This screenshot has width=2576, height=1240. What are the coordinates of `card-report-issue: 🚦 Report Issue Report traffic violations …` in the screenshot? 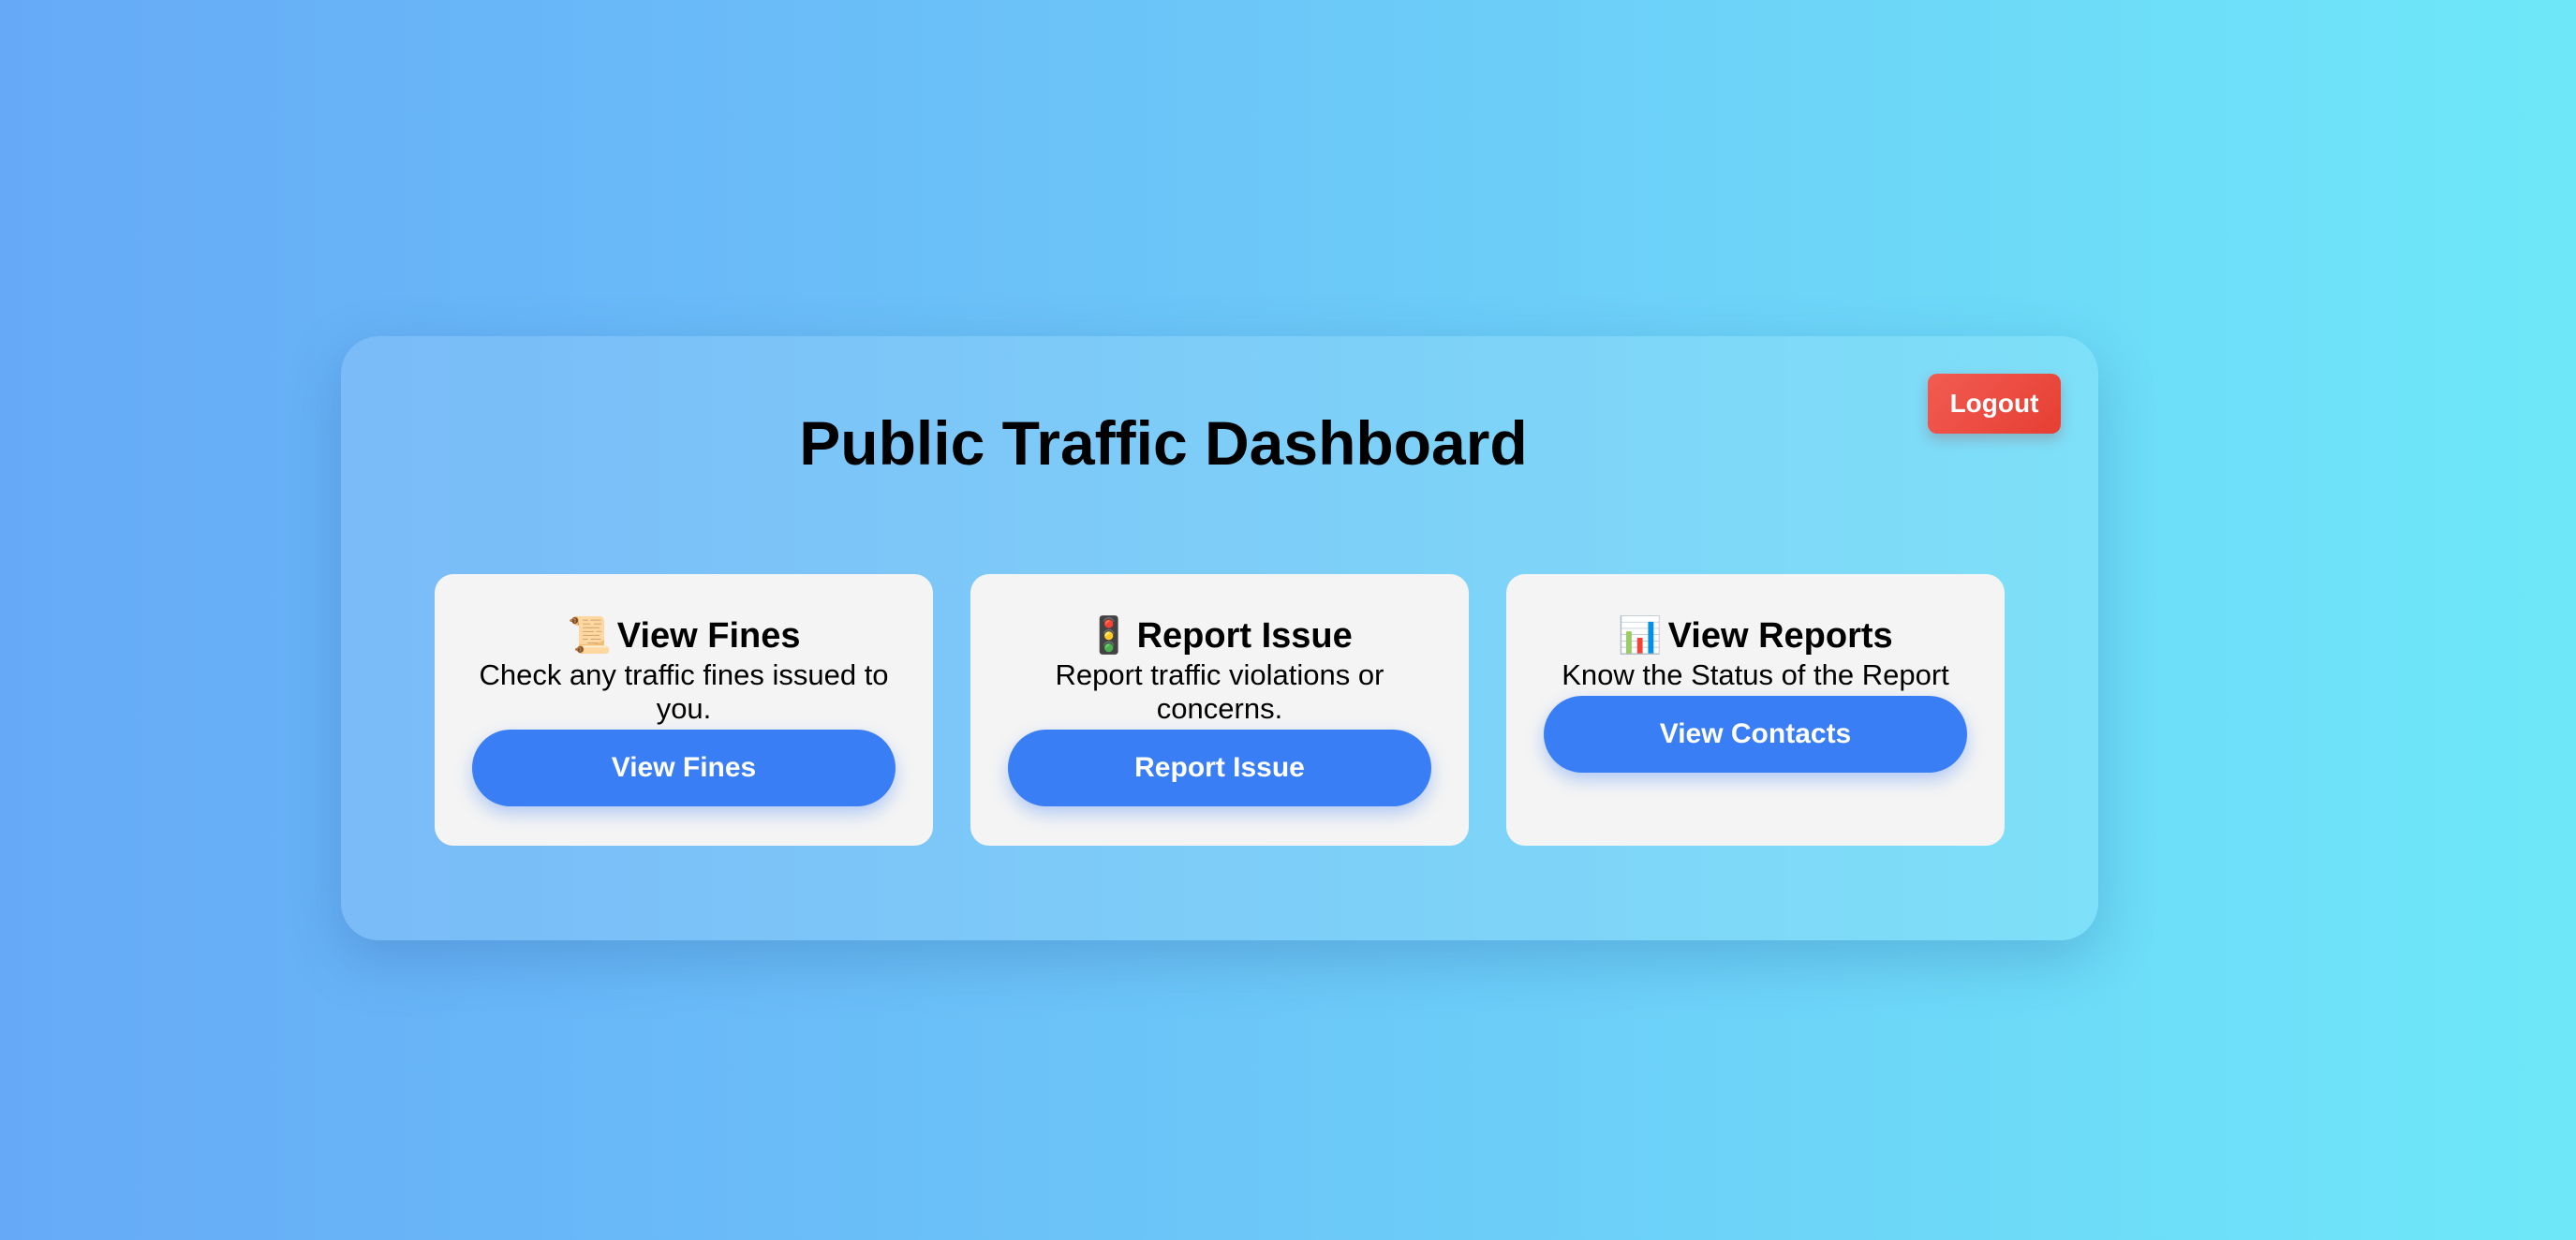 It's located at (1219, 710).